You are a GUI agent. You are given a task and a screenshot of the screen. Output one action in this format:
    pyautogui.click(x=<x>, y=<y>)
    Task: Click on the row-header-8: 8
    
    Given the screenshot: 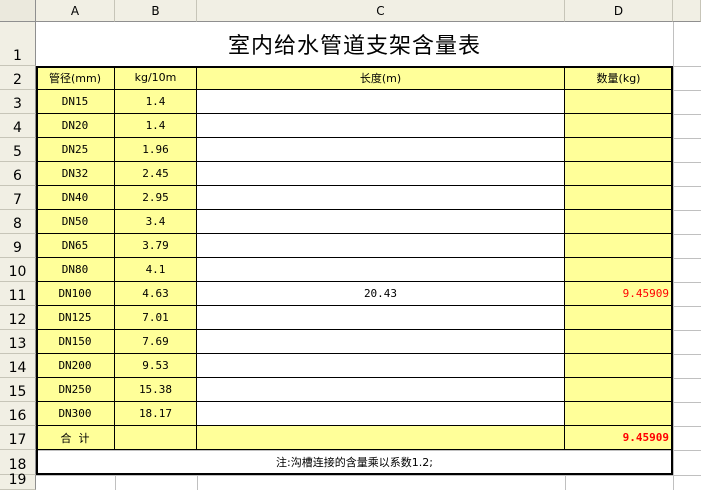 What is the action you would take?
    pyautogui.click(x=18, y=222)
    